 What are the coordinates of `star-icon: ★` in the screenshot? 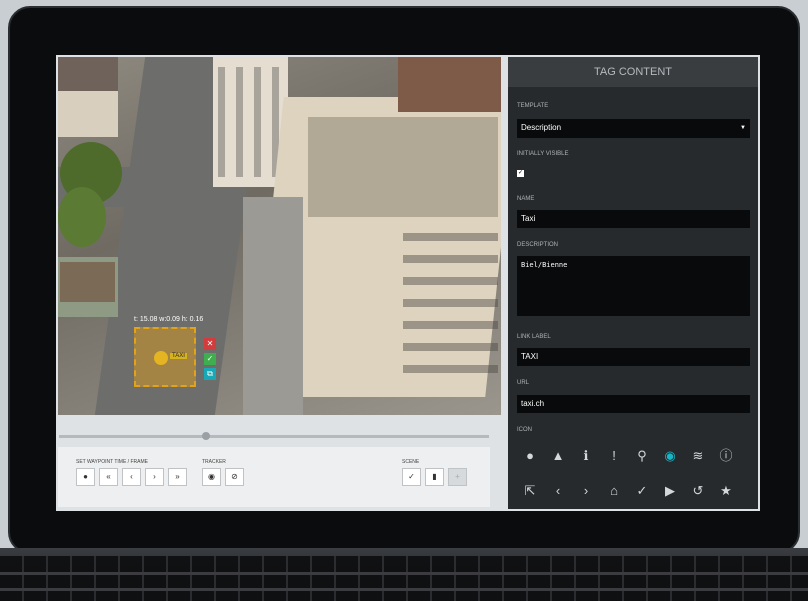 It's located at (726, 491).